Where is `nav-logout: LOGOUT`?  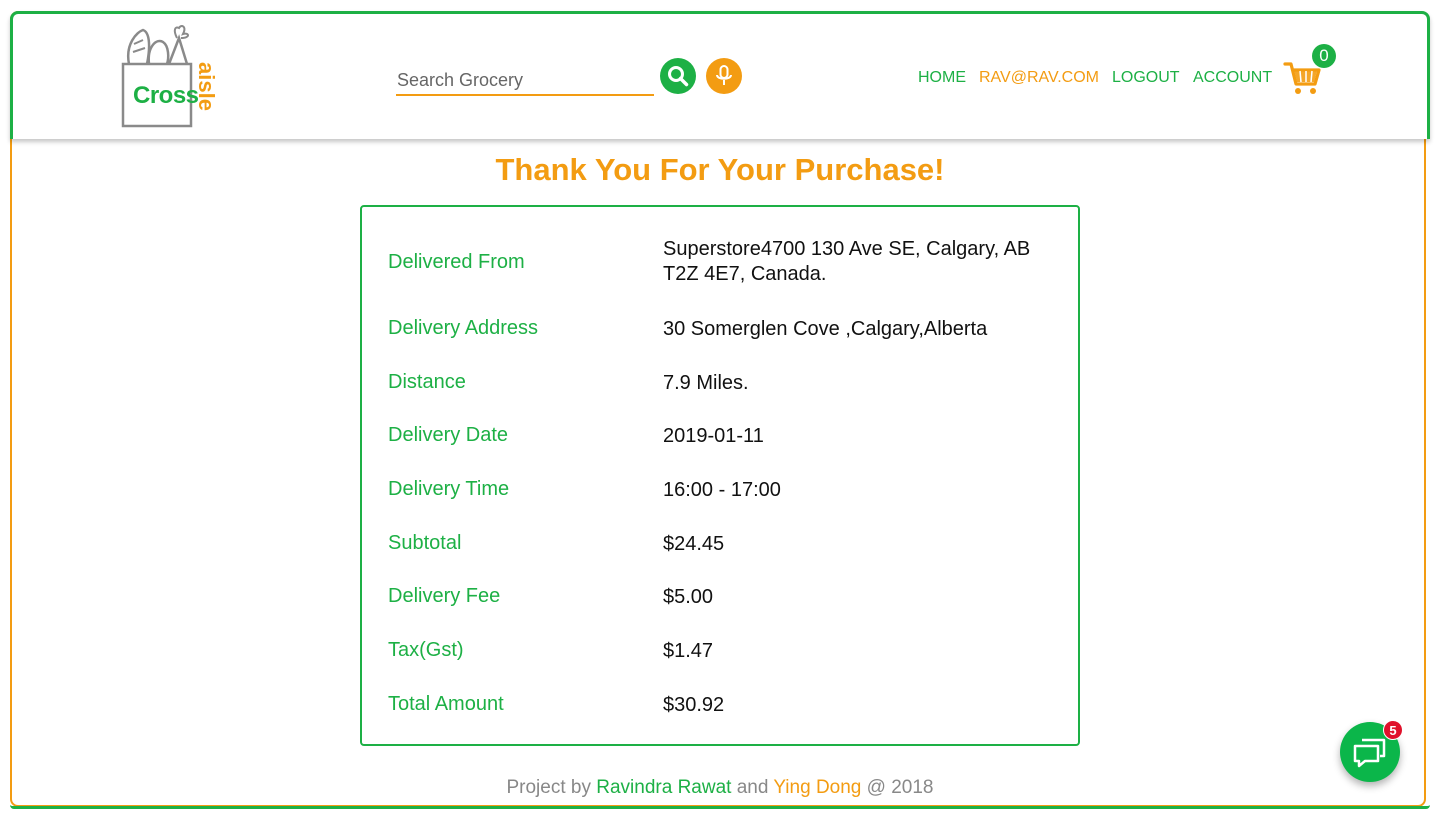 nav-logout: LOGOUT is located at coordinates (1146, 78).